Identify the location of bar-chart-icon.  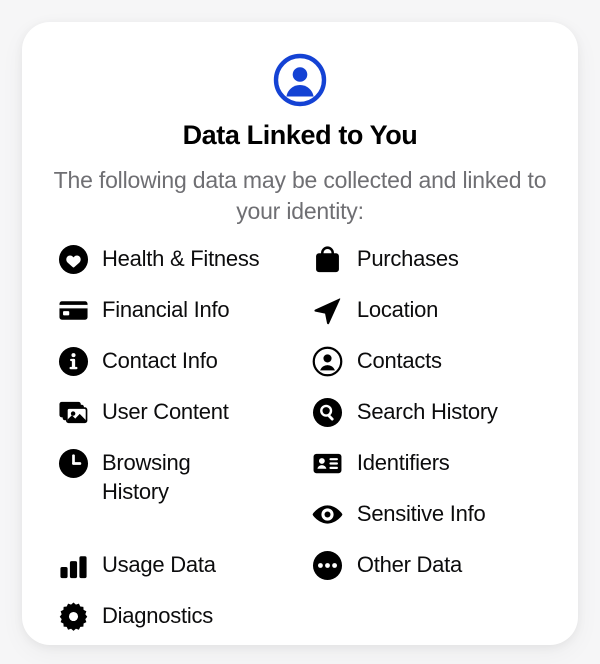
(73, 565).